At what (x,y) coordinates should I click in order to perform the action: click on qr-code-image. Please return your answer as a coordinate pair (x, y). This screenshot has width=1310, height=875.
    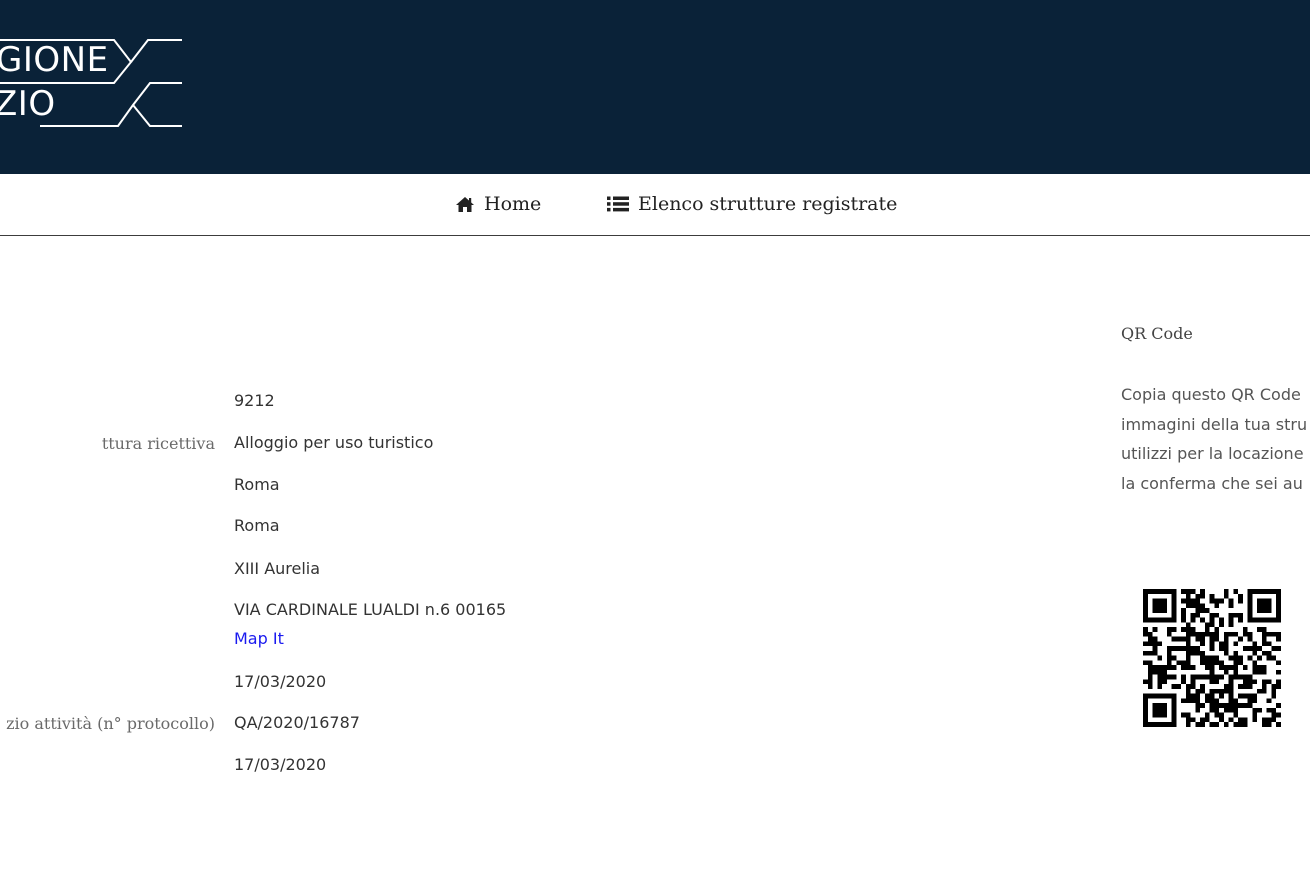
    Looking at the image, I should click on (1212, 658).